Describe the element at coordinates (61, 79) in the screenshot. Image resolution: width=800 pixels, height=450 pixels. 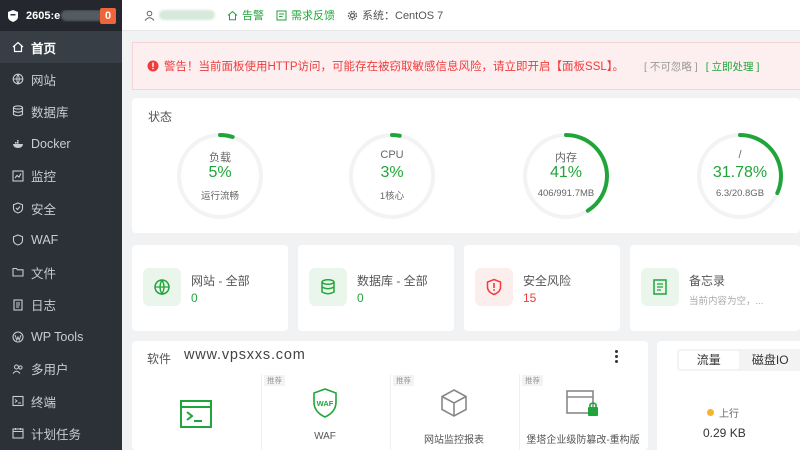
I see `sidebar-item-website: 网站` at that location.